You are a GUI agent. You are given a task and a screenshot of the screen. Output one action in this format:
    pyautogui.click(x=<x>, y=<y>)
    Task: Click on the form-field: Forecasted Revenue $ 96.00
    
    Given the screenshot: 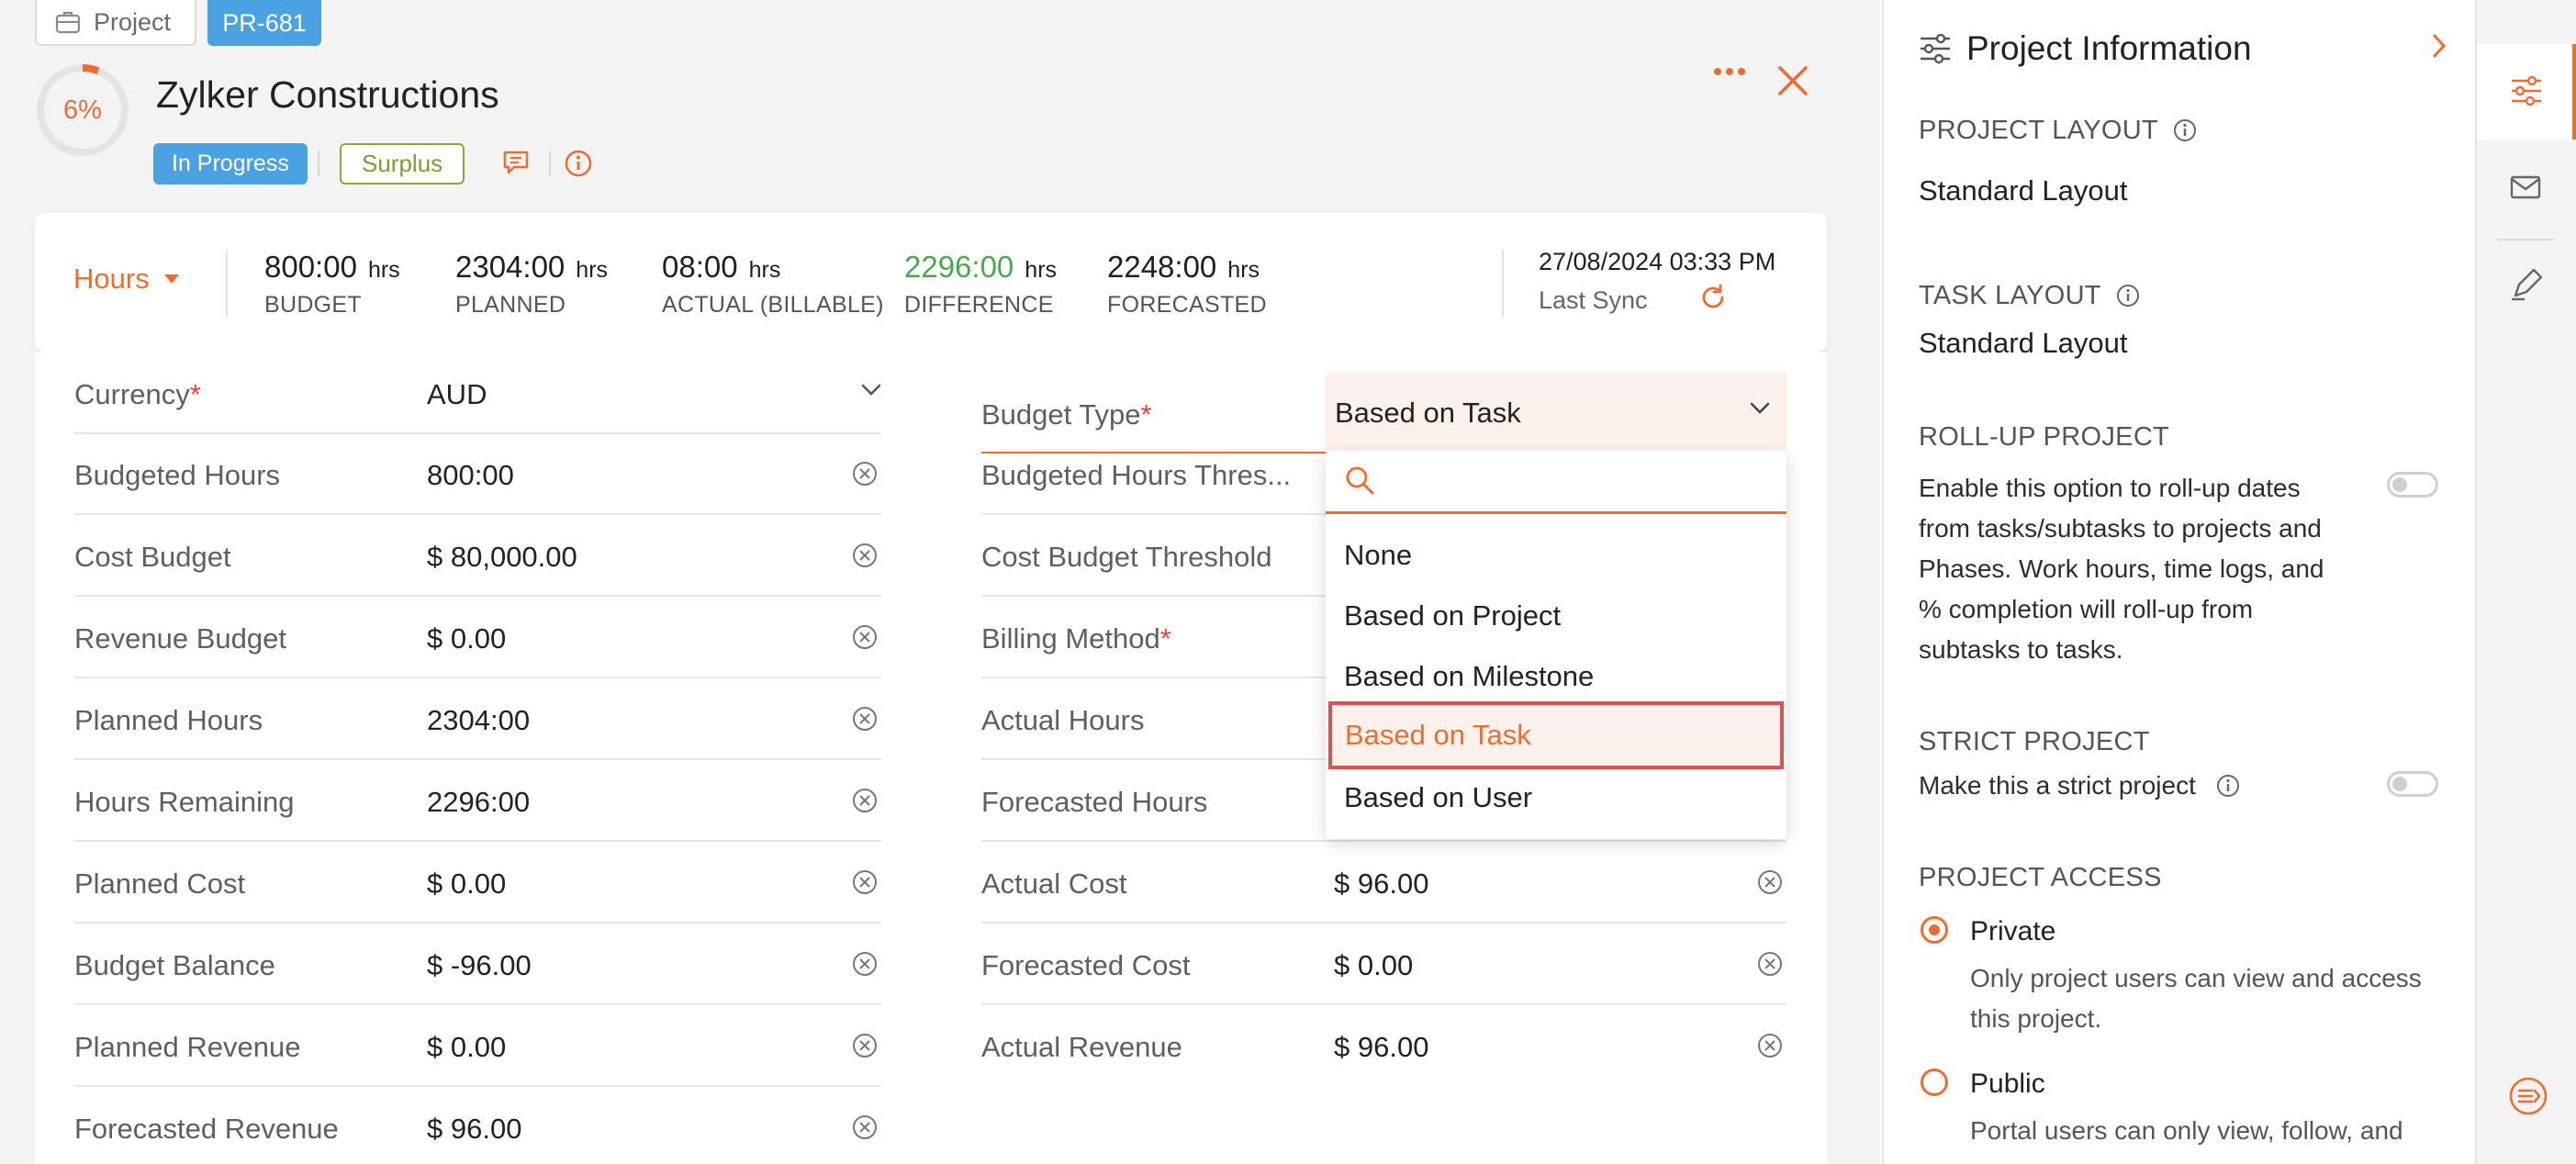 What is the action you would take?
    pyautogui.click(x=477, y=1125)
    